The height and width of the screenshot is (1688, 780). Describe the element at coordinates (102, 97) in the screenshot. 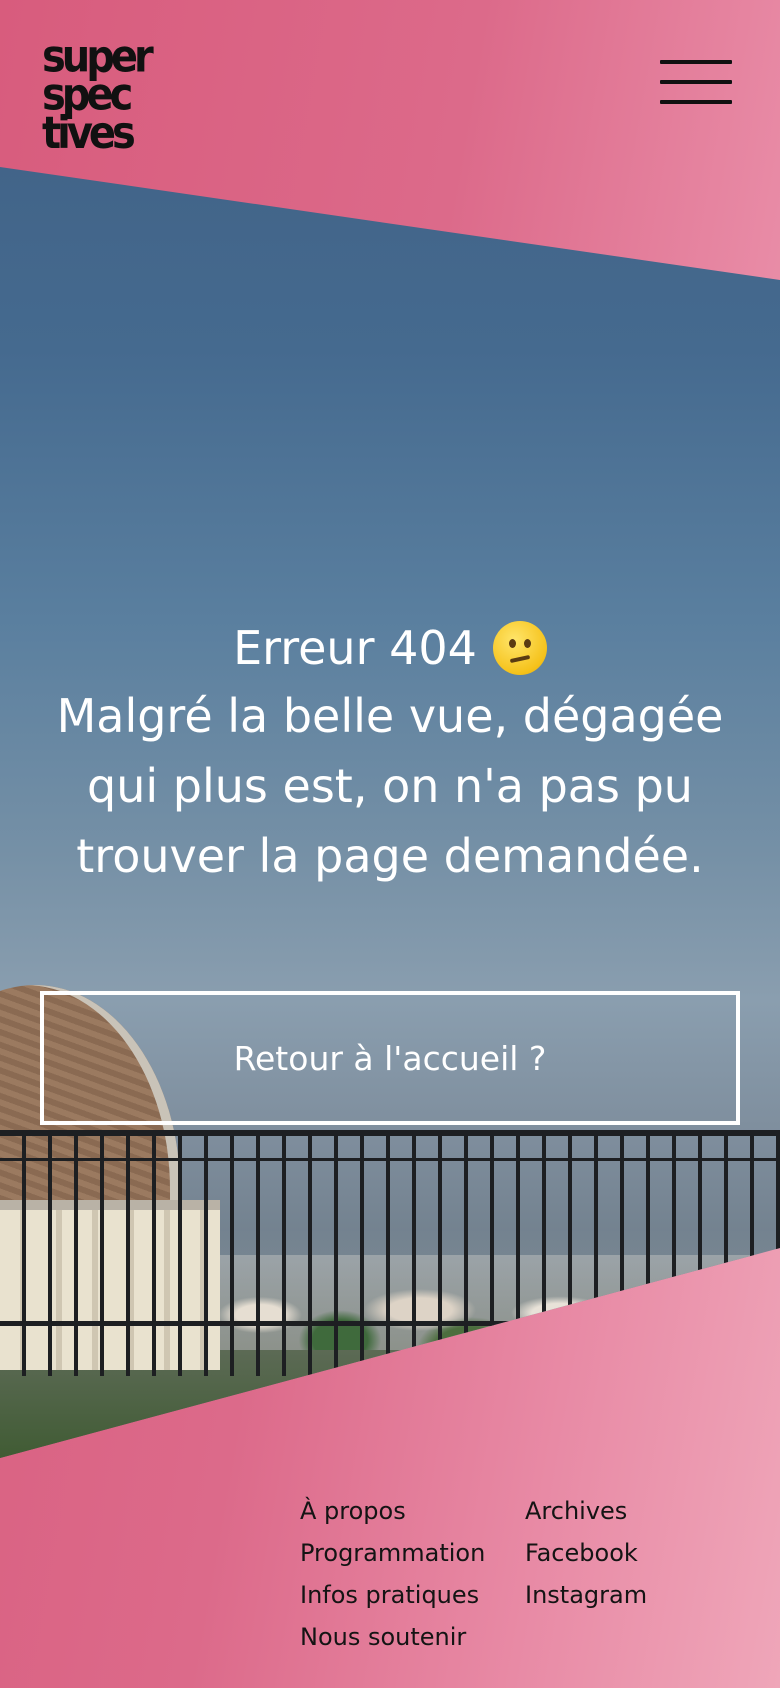

I see `site-logo: super spec tives` at that location.